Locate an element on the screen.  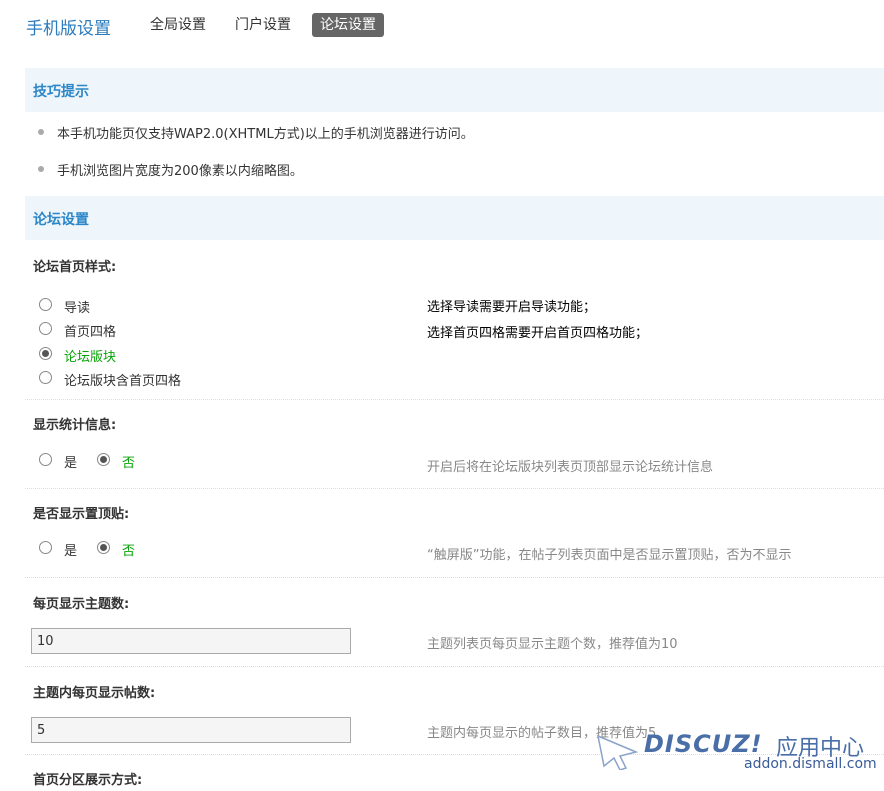
topics-per-page-input: 10 is located at coordinates (191, 641).